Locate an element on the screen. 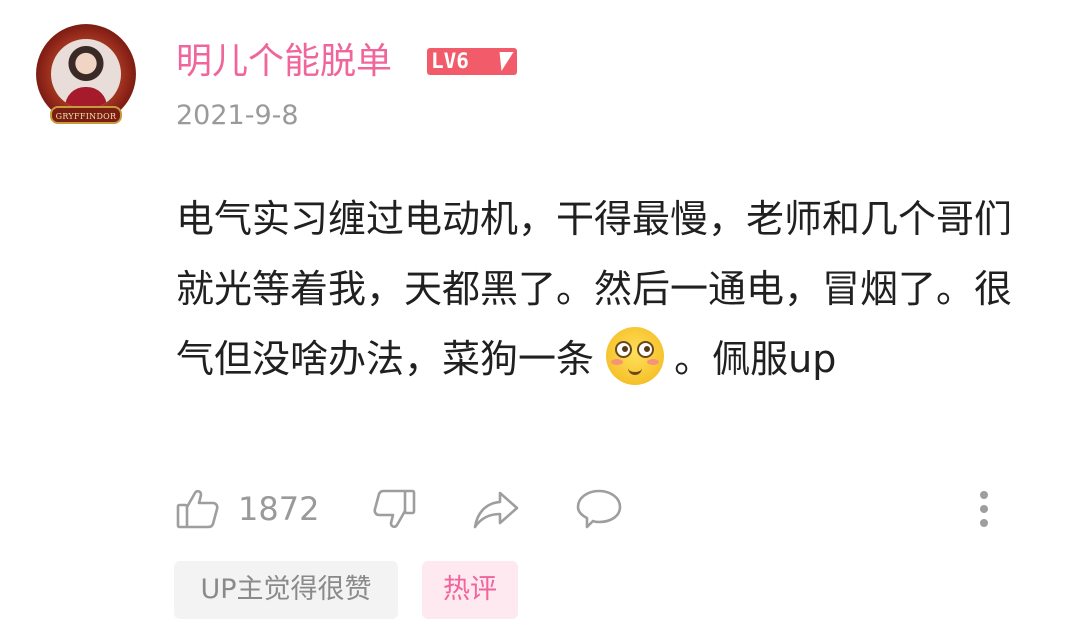 Image resolution: width=1080 pixels, height=643 pixels. avatar: GRYFFINDOR is located at coordinates (86, 77).